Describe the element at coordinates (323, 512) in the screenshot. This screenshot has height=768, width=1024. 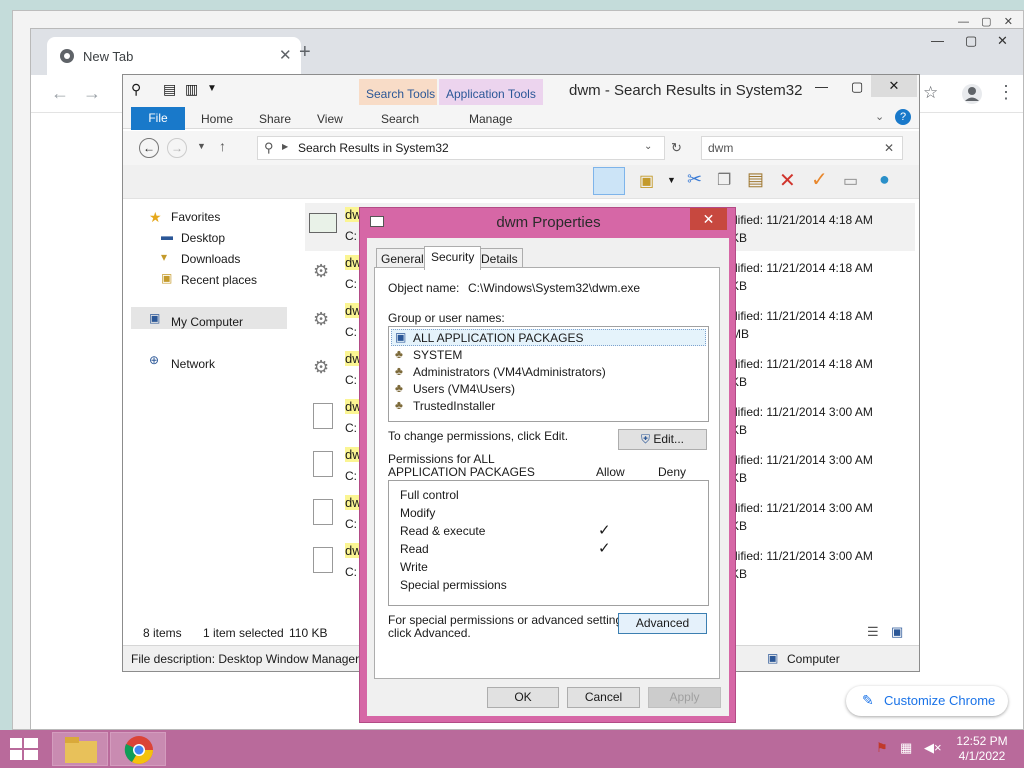
I see `document-icon` at that location.